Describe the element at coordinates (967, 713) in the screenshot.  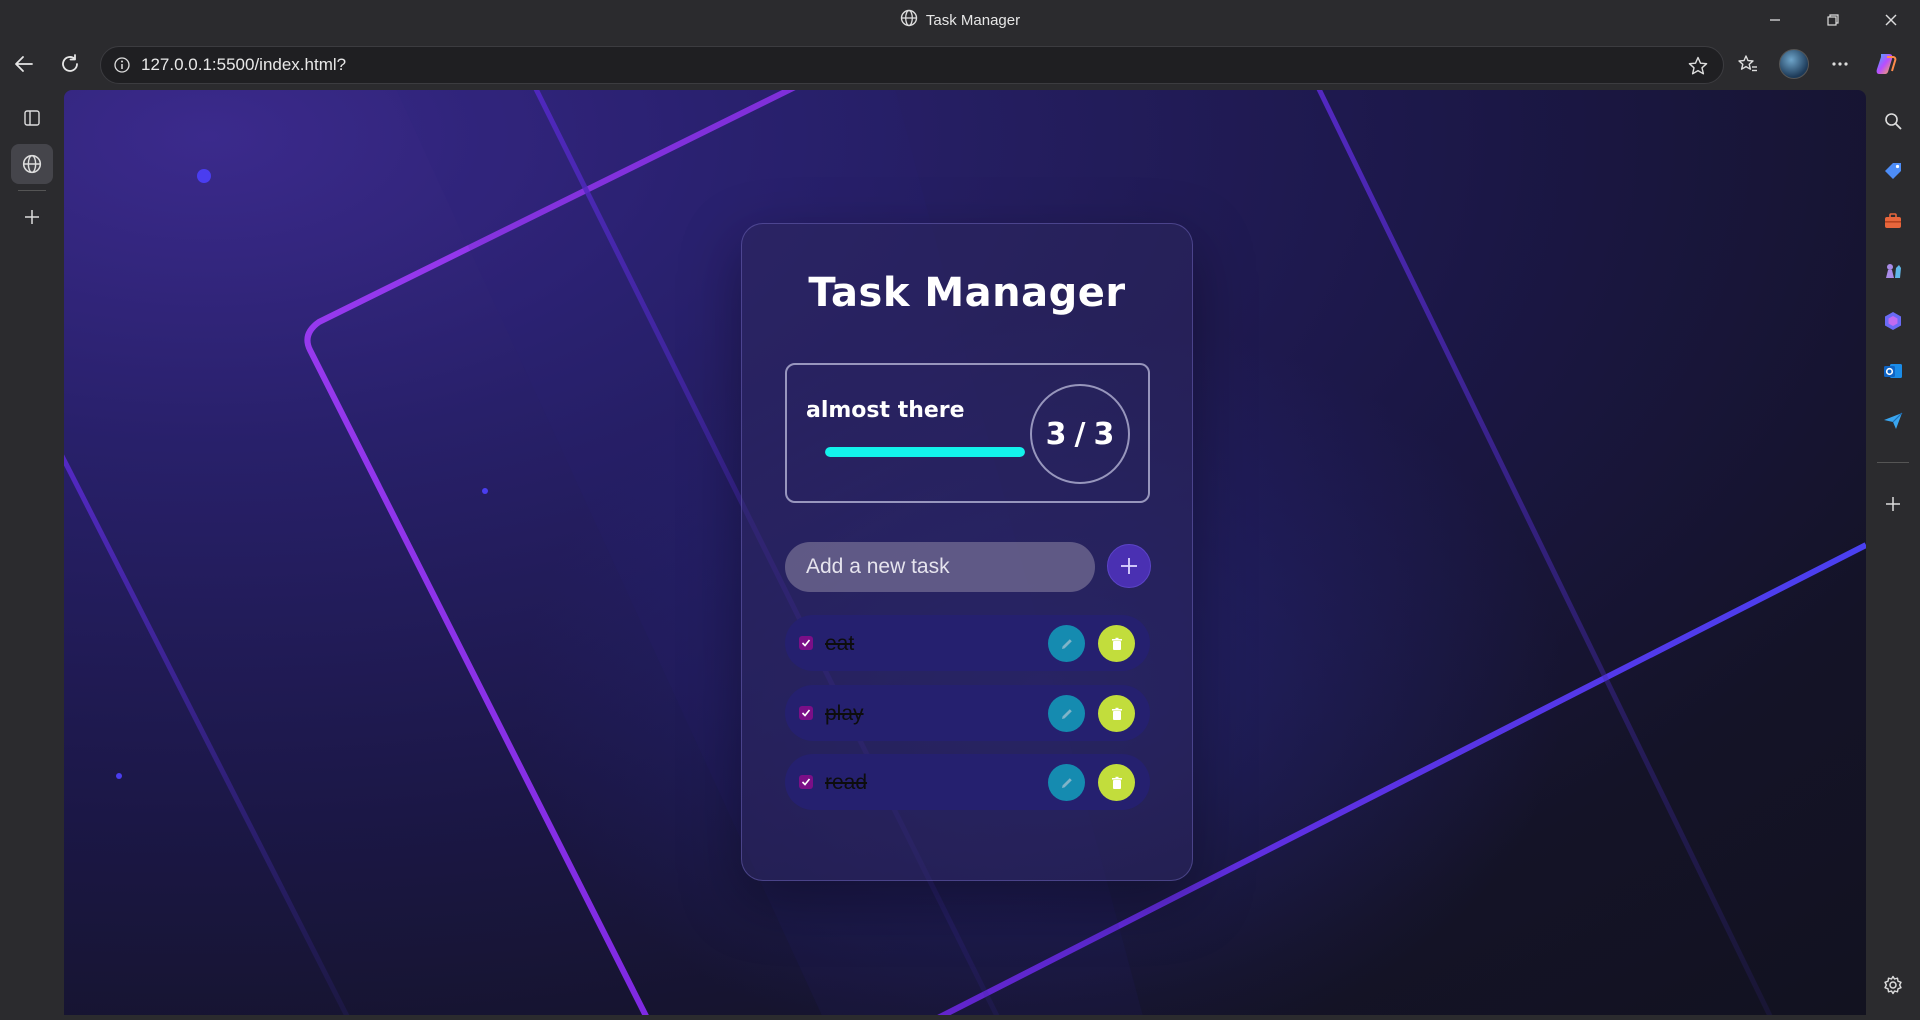
I see `list-item: play` at that location.